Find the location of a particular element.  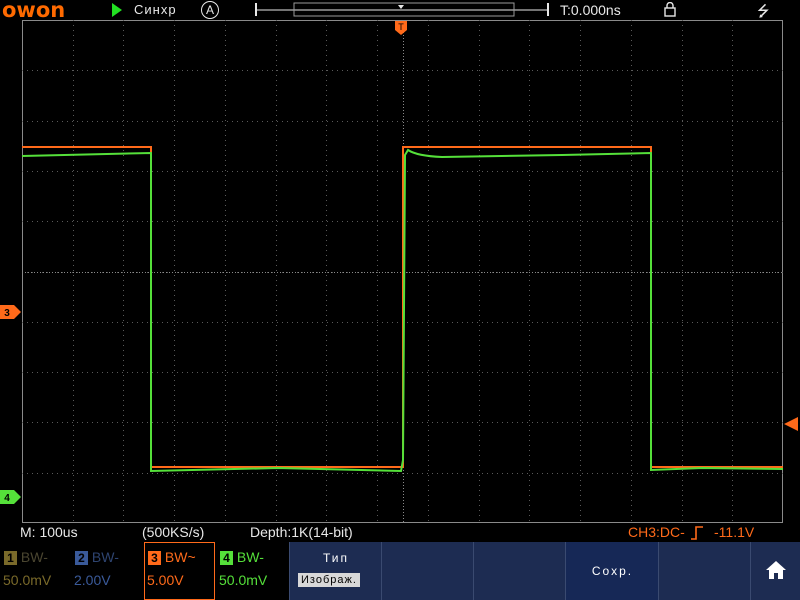

run-state-label: Синхр is located at coordinates (155, 9).